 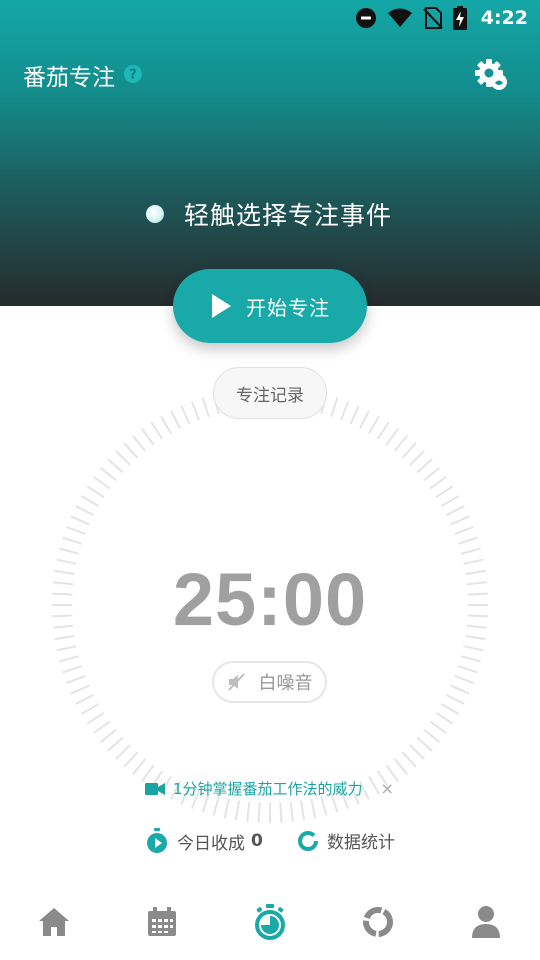 I want to click on focus-records-button: 专注记录, so click(x=270, y=393).